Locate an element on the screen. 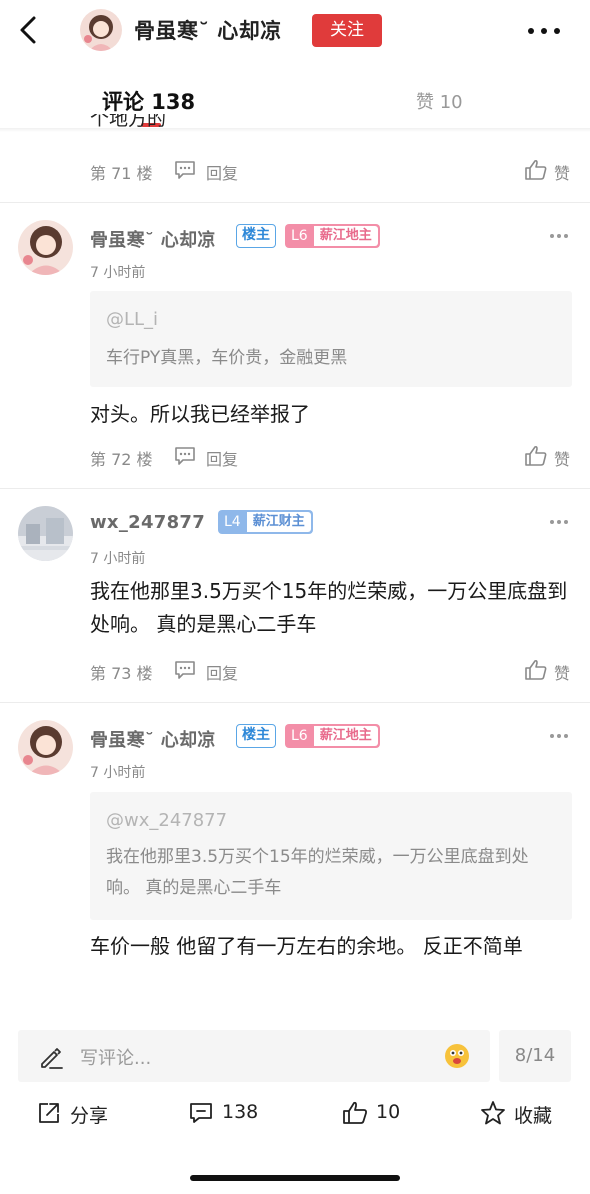 This screenshot has height=1194, width=590. follow-button: 关注 is located at coordinates (347, 30).